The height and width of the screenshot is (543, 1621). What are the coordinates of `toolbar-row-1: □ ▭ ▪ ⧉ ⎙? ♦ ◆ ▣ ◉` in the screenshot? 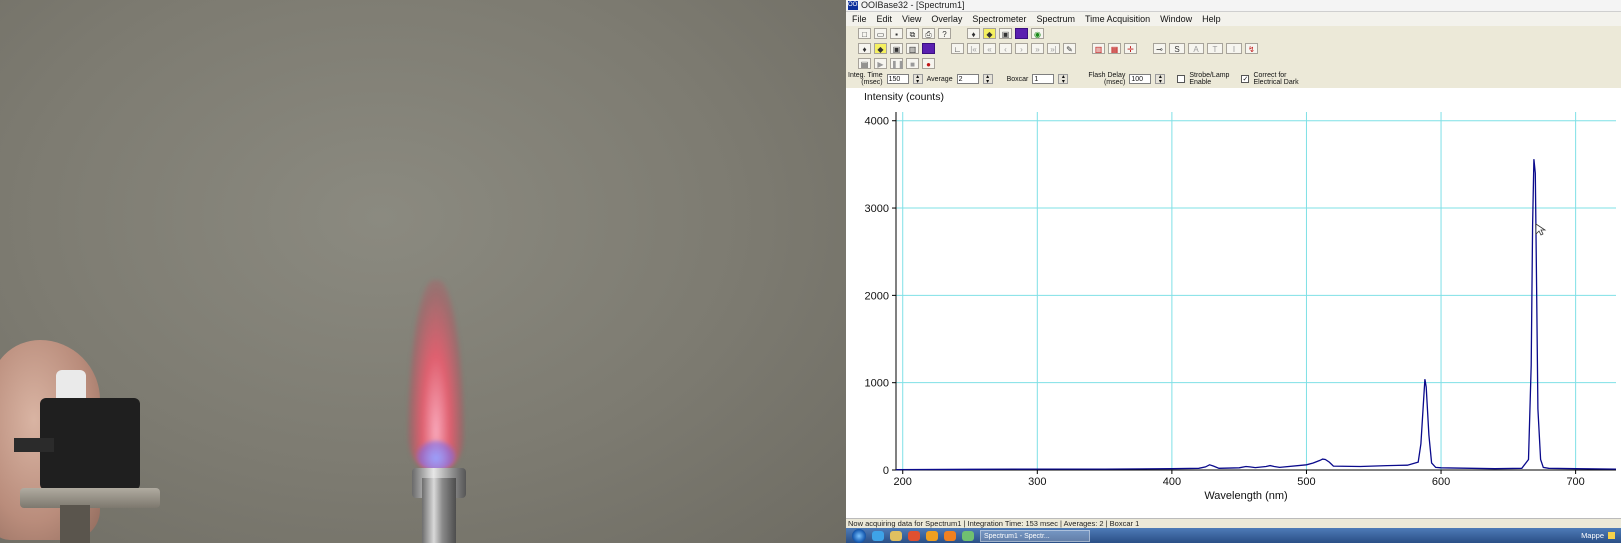 It's located at (1233, 33).